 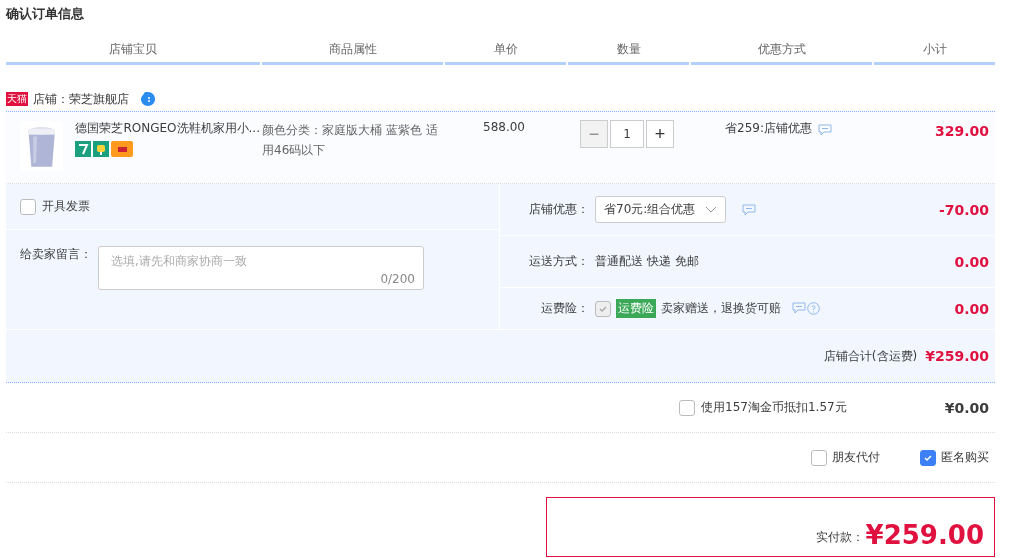 I want to click on insurance-tag: 运费险, so click(x=636, y=308).